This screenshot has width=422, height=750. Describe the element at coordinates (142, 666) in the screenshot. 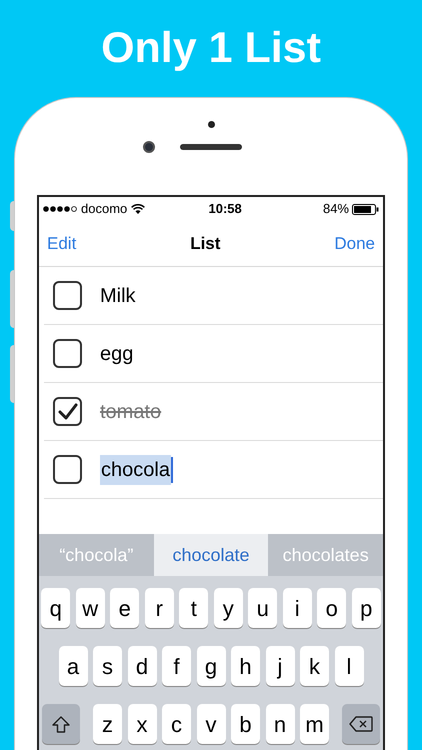

I see `keyboard-key: d` at that location.